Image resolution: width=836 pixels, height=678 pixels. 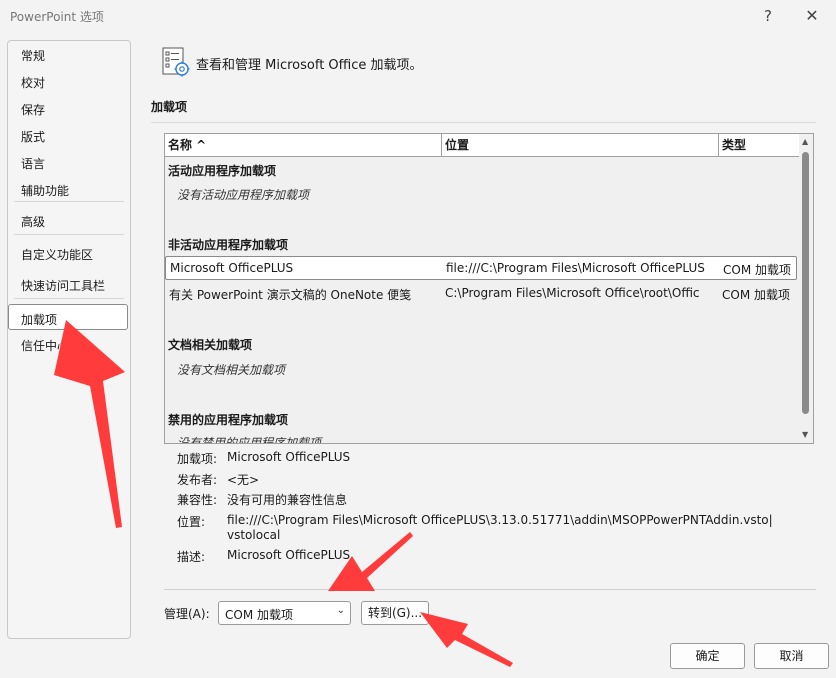 What do you see at coordinates (243, 195) in the screenshot?
I see `empty-active-text: 没有活动应用程序加载项` at bounding box center [243, 195].